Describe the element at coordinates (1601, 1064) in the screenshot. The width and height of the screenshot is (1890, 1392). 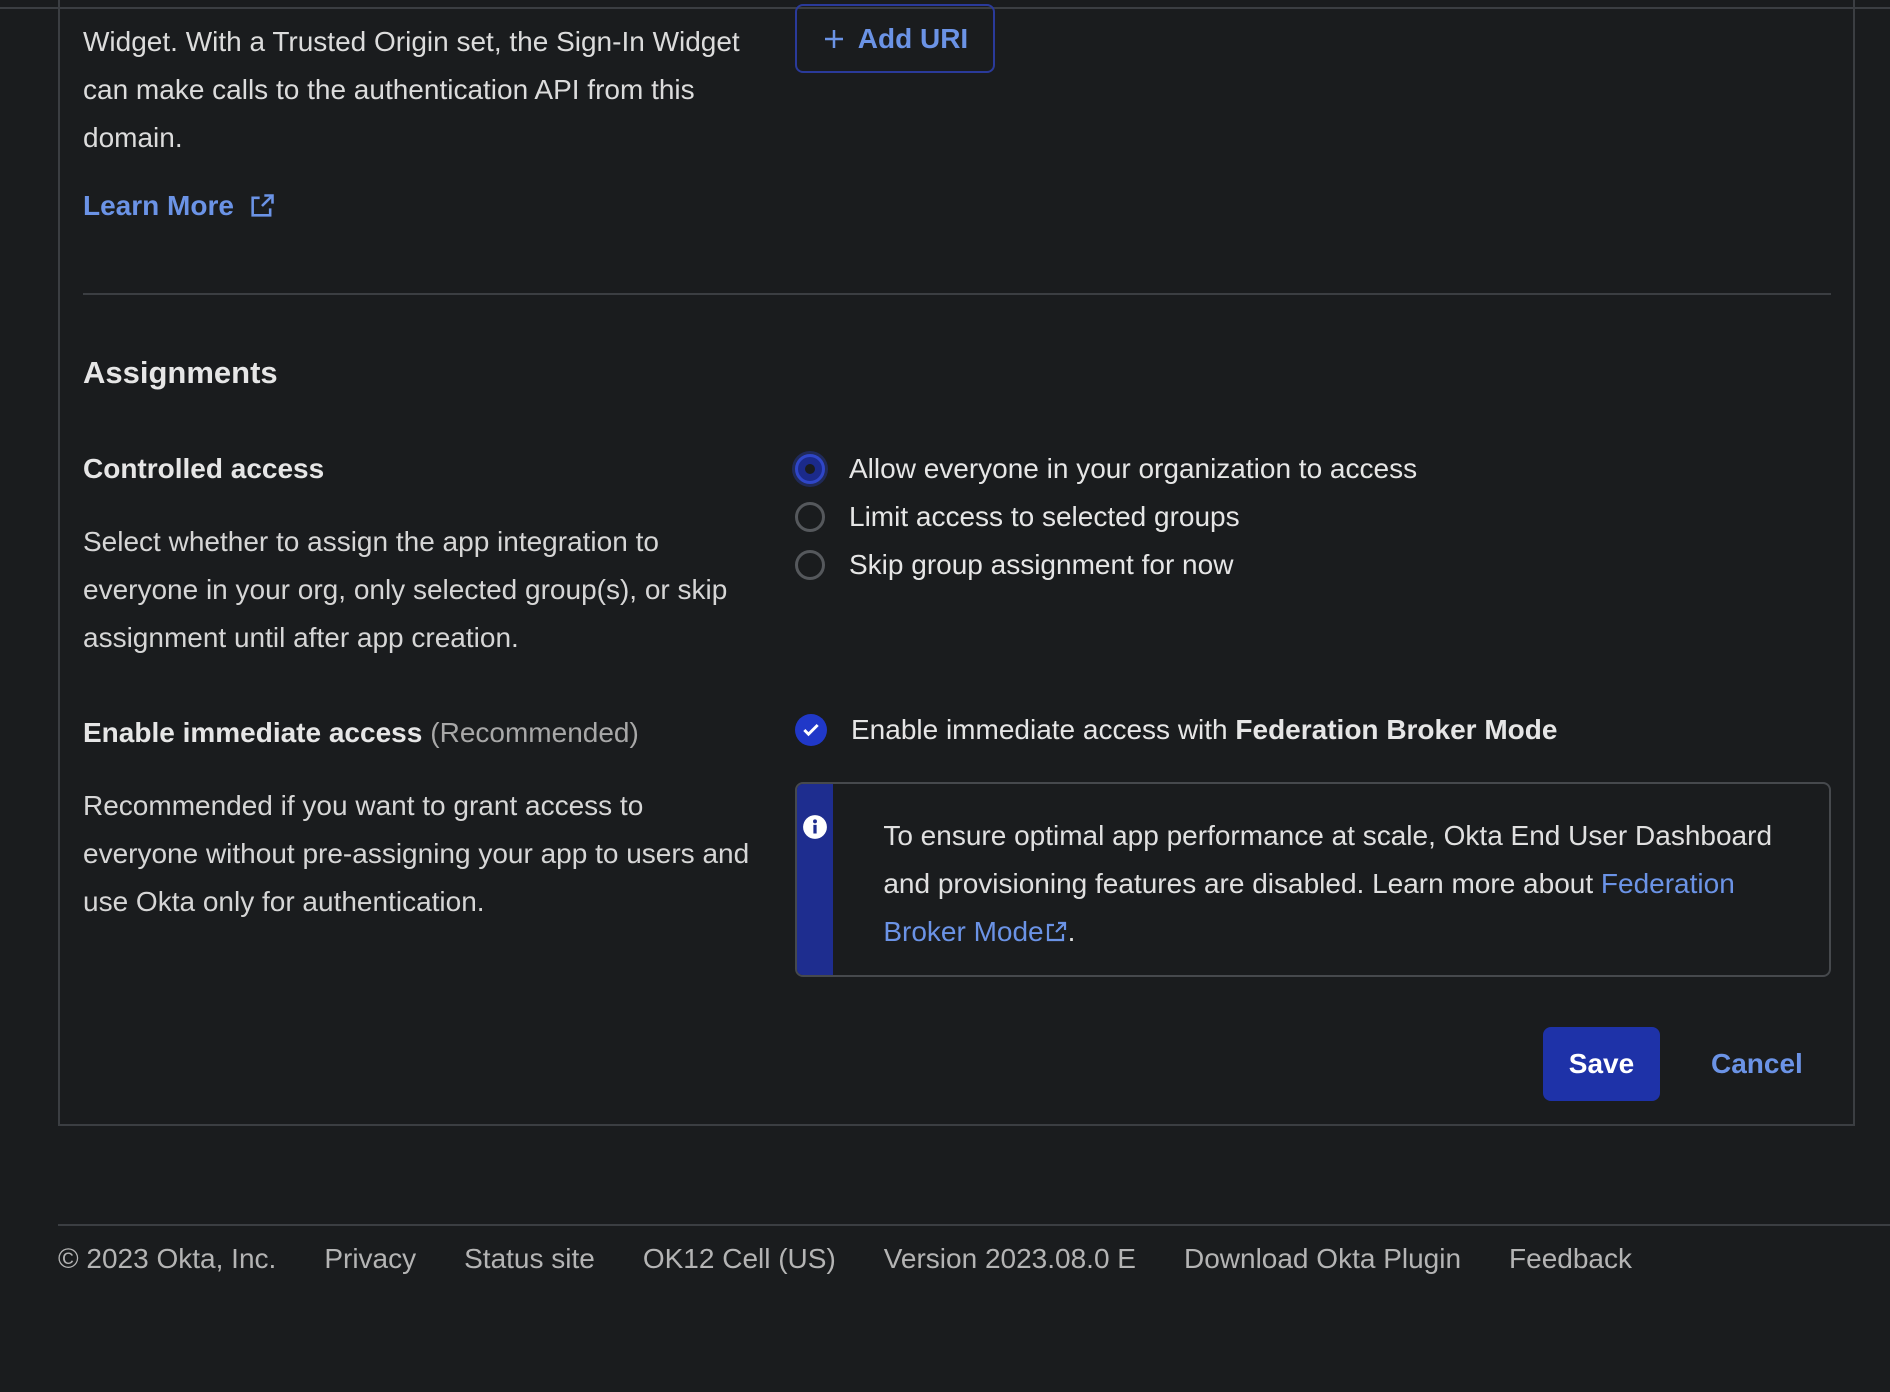
I see `save-button: Save` at that location.